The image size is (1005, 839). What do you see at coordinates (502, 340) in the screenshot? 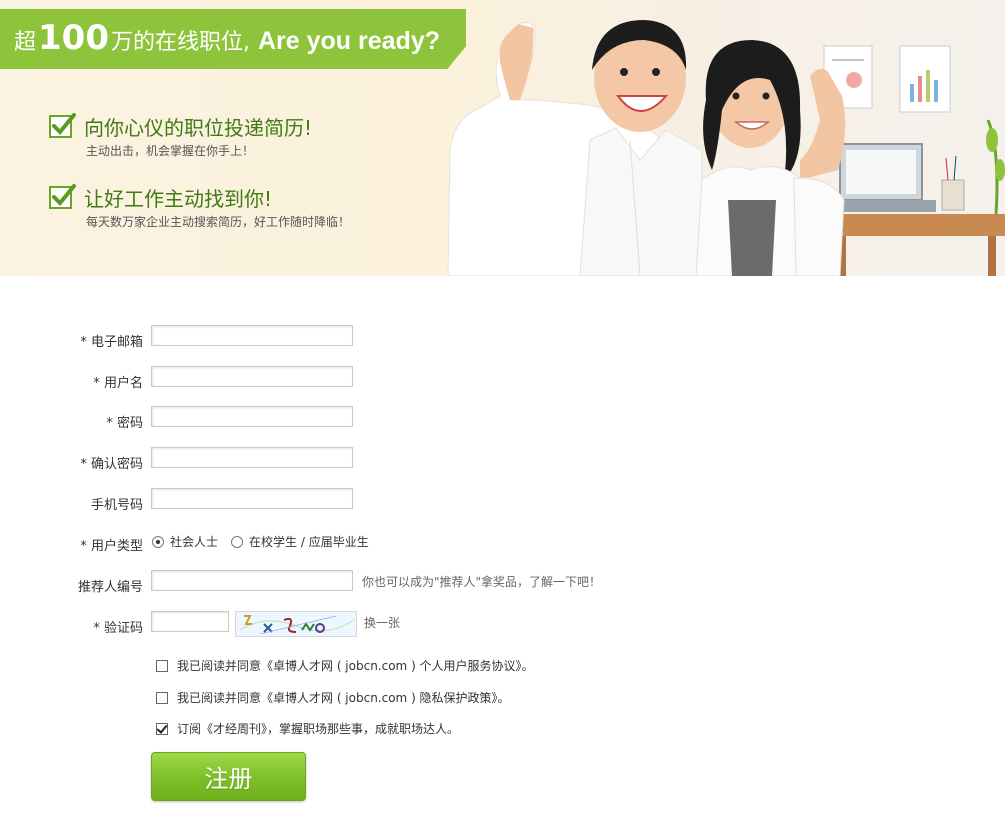
I see `email-row: * 电子邮箱` at bounding box center [502, 340].